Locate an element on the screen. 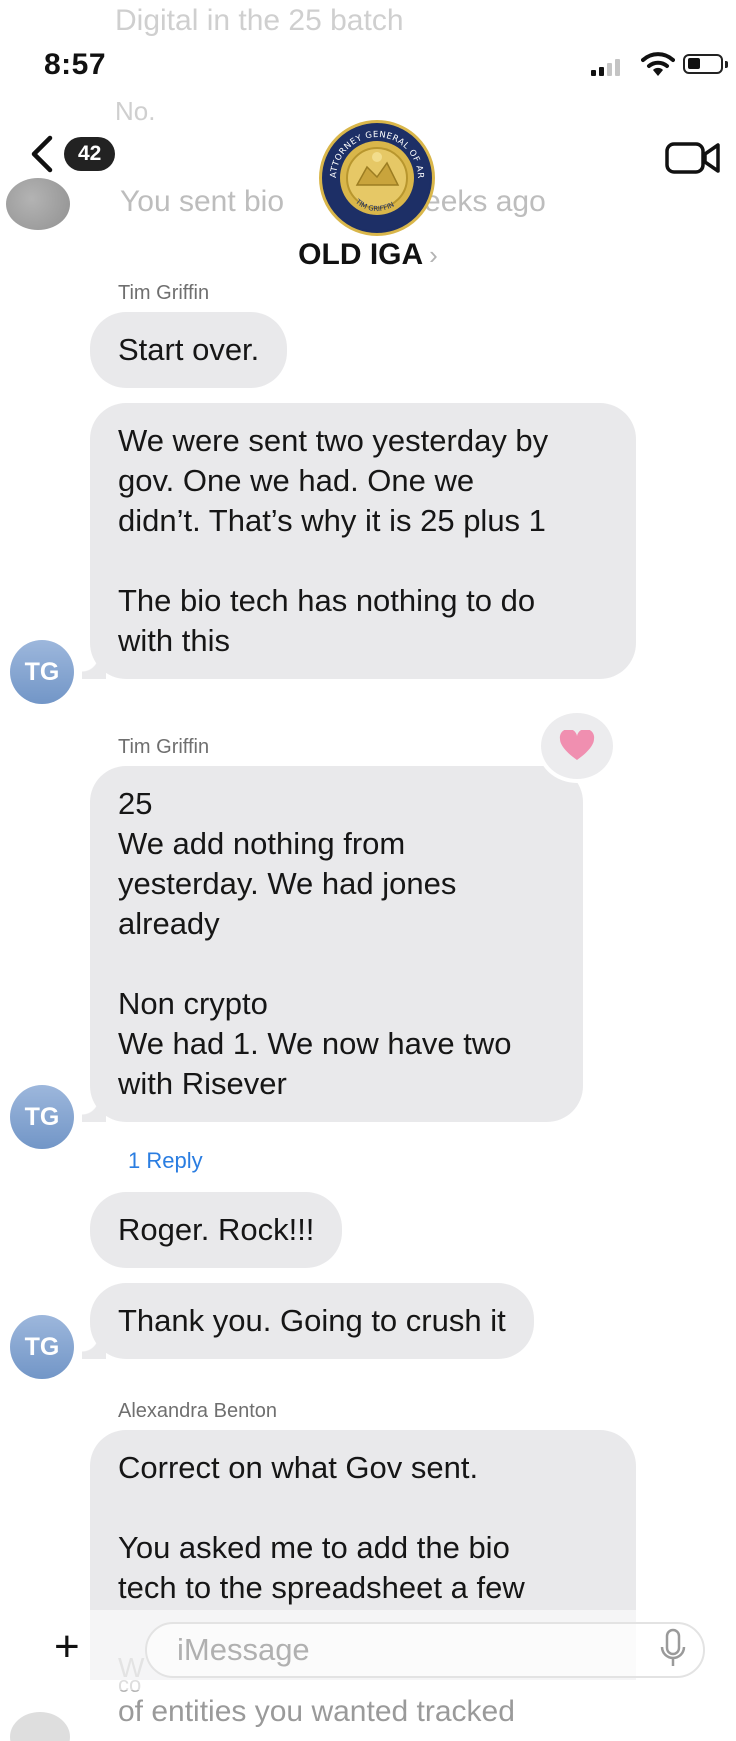 The image size is (736, 1741). sender-name: Alexandra Benton is located at coordinates (198, 1411).